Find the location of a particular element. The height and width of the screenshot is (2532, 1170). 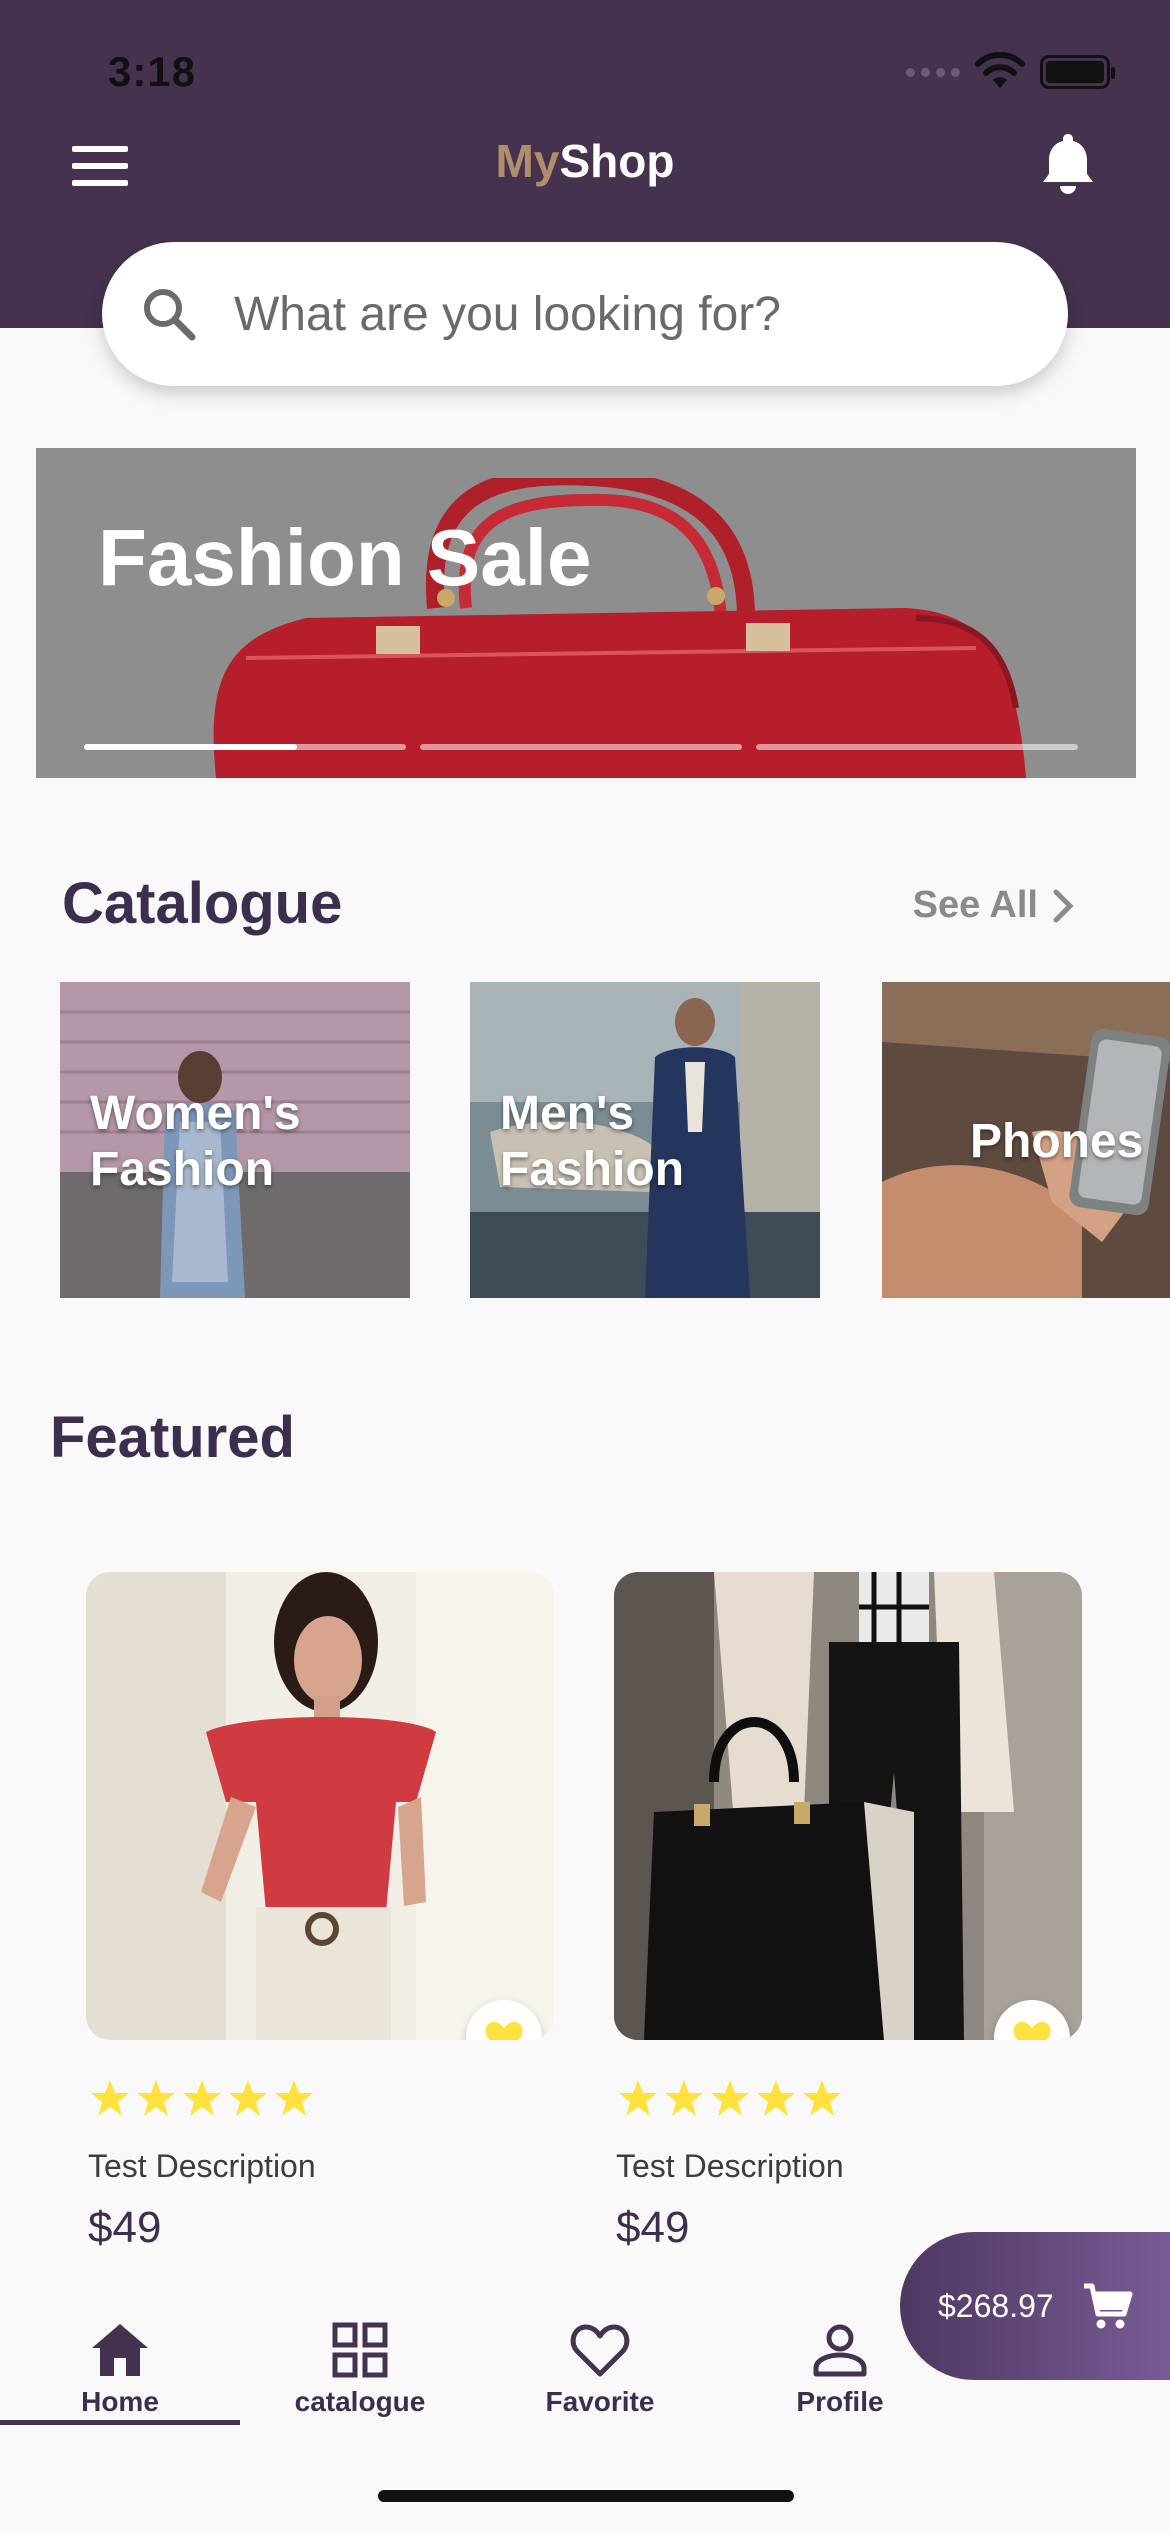

home-indicator is located at coordinates (586, 2496).